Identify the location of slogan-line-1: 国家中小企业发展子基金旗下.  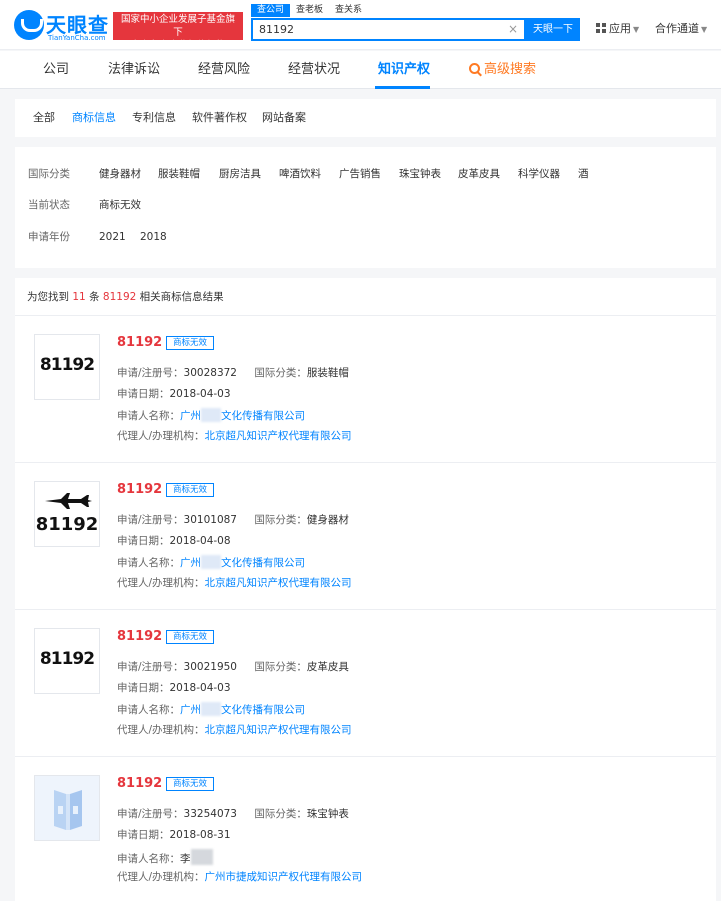
(177, 26).